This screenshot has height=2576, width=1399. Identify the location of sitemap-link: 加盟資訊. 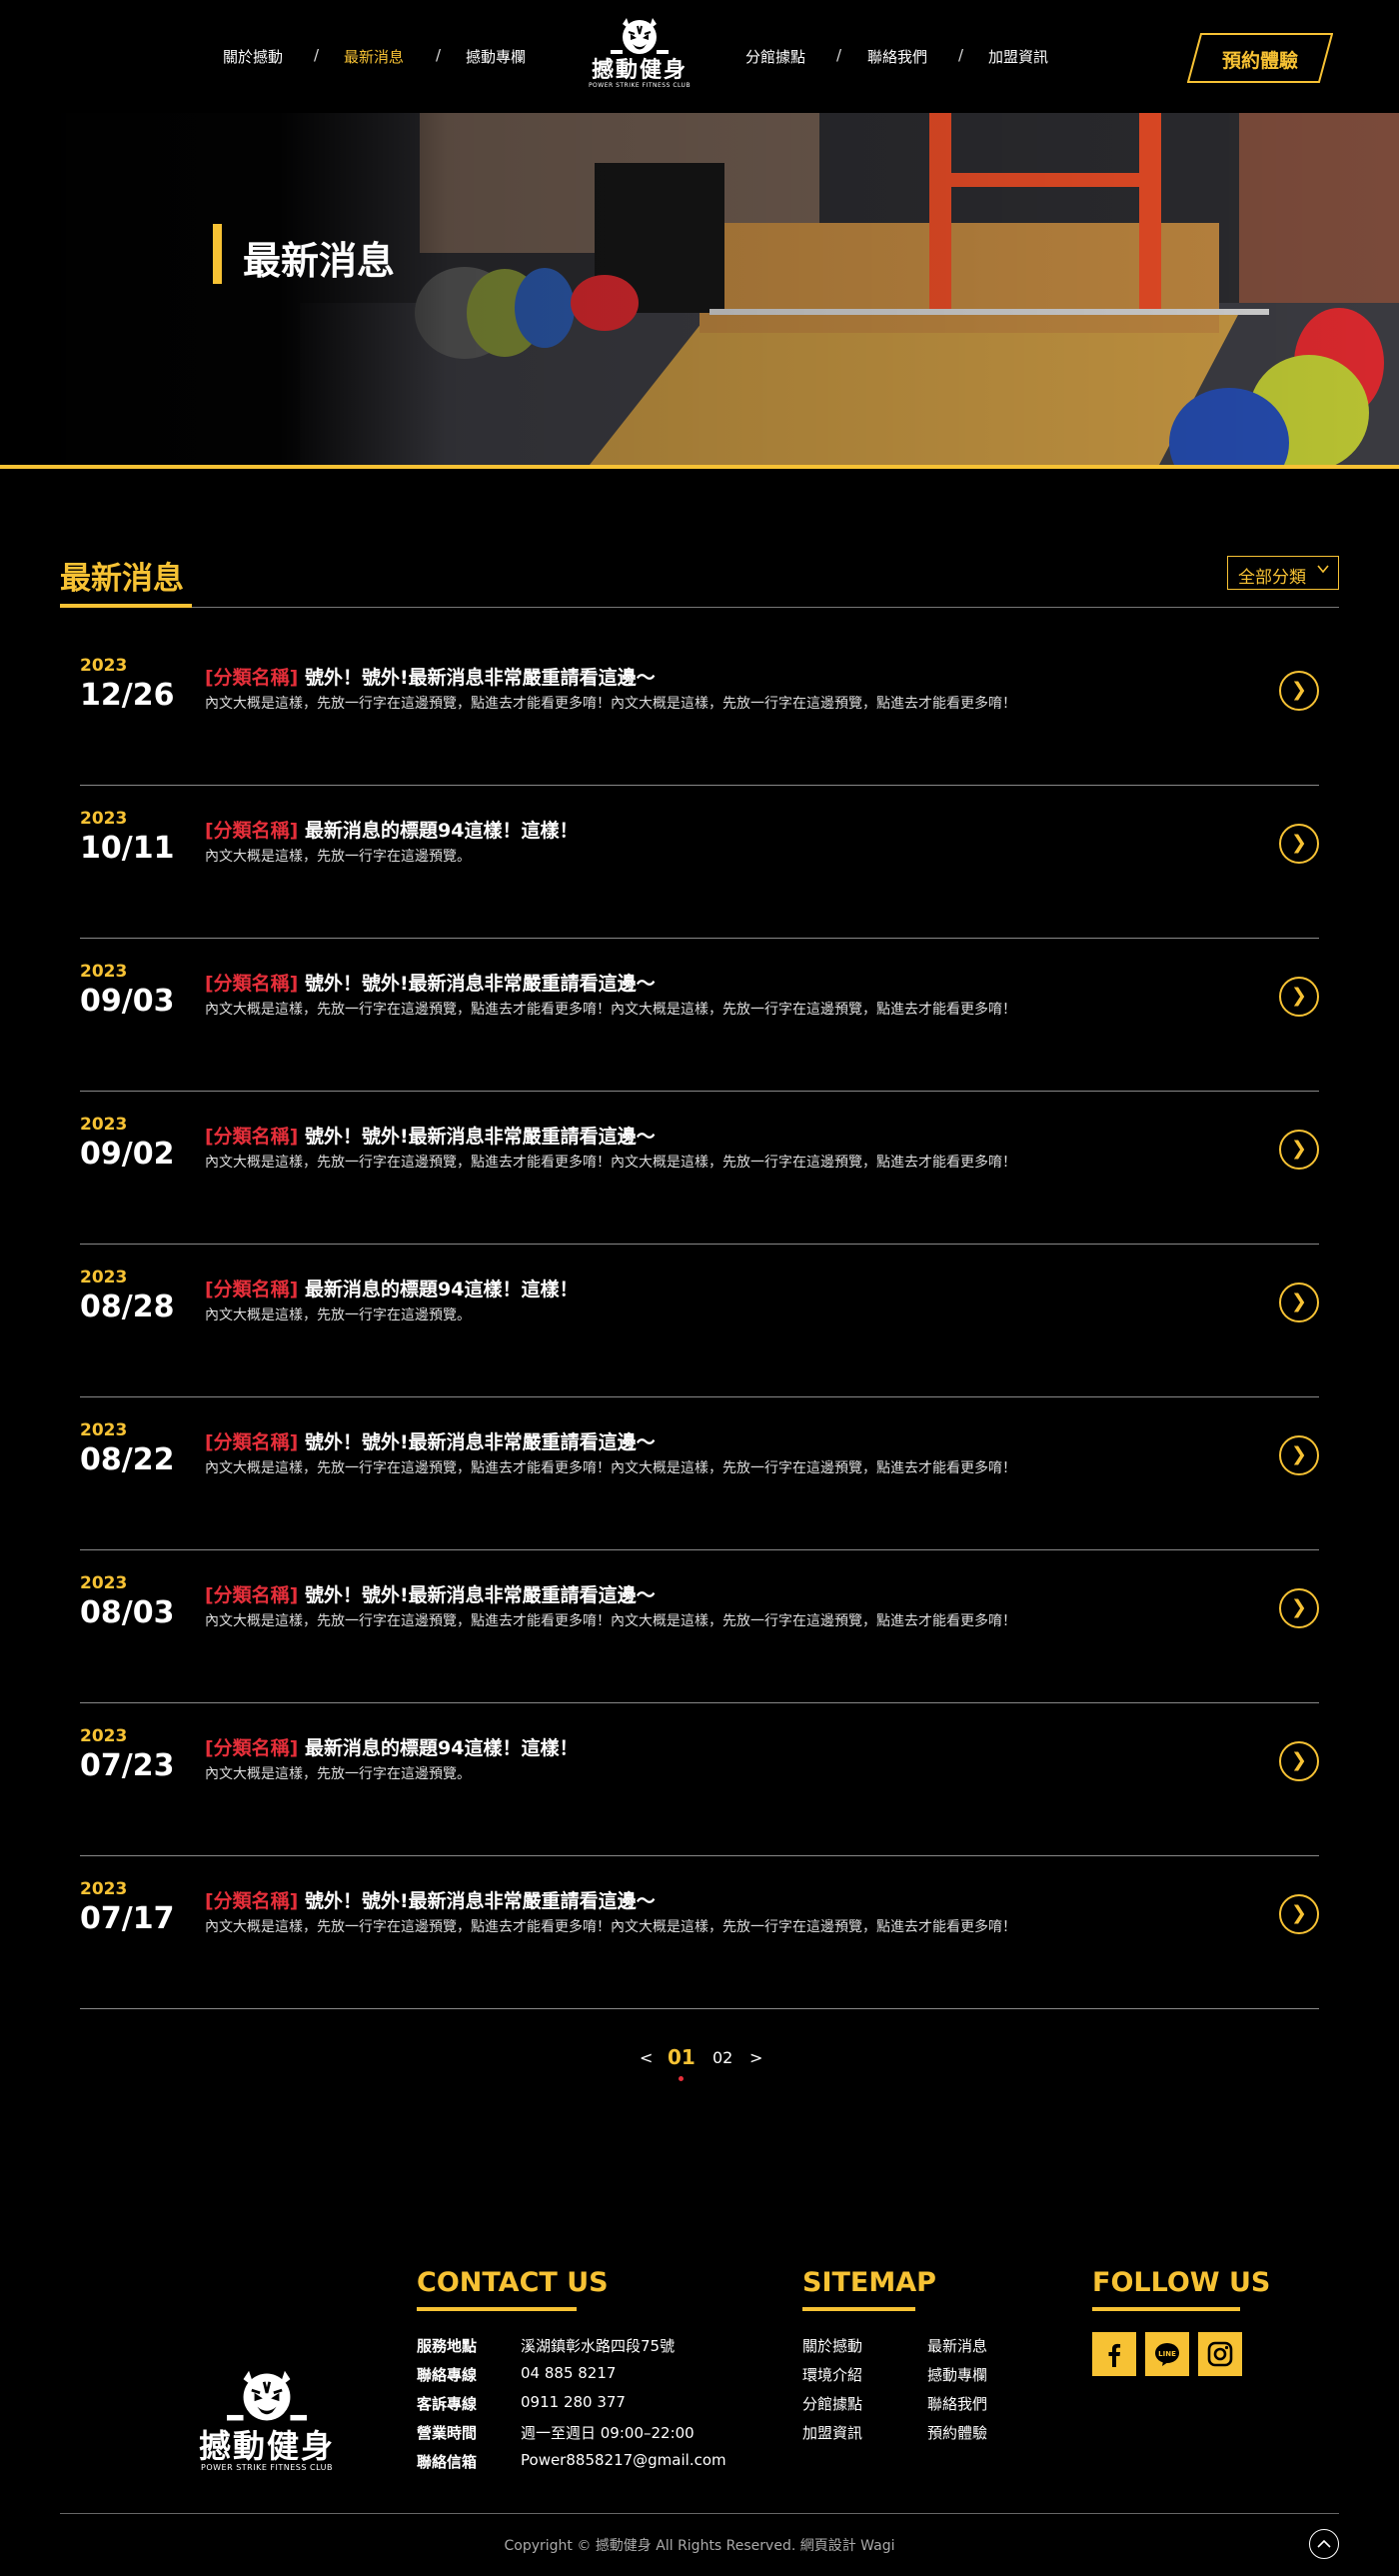
(832, 2432).